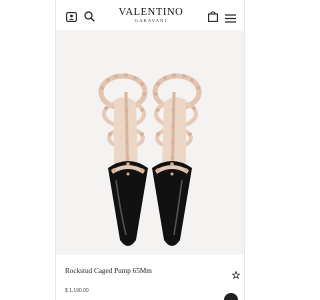  I want to click on shopping-bag-icon, so click(213, 18).